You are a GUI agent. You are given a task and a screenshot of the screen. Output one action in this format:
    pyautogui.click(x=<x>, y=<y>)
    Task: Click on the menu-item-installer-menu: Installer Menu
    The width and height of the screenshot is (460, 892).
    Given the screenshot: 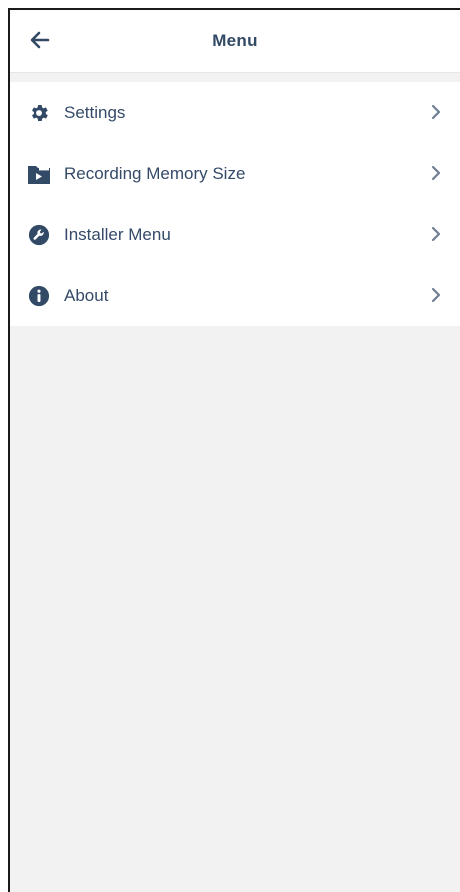 What is the action you would take?
    pyautogui.click(x=235, y=234)
    